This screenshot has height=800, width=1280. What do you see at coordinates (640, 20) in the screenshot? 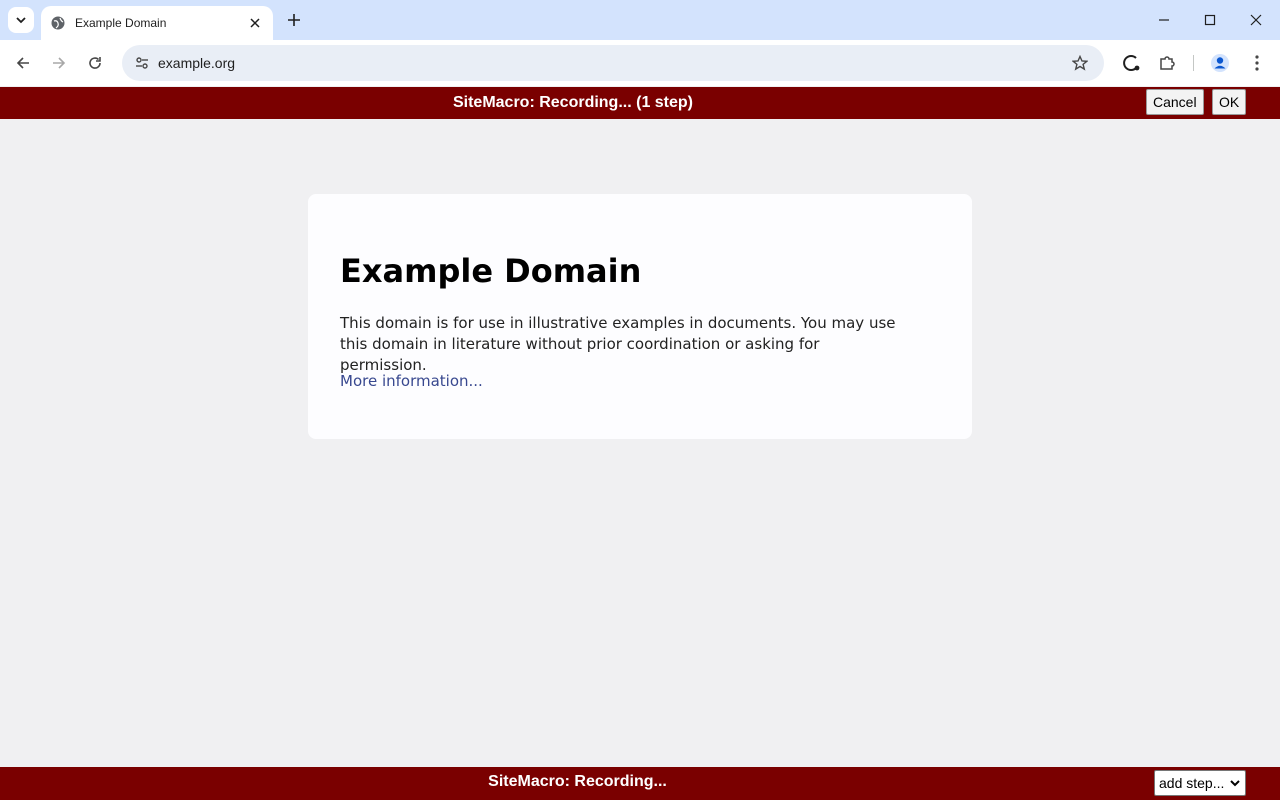
I see `tab-strip: Example Domain` at bounding box center [640, 20].